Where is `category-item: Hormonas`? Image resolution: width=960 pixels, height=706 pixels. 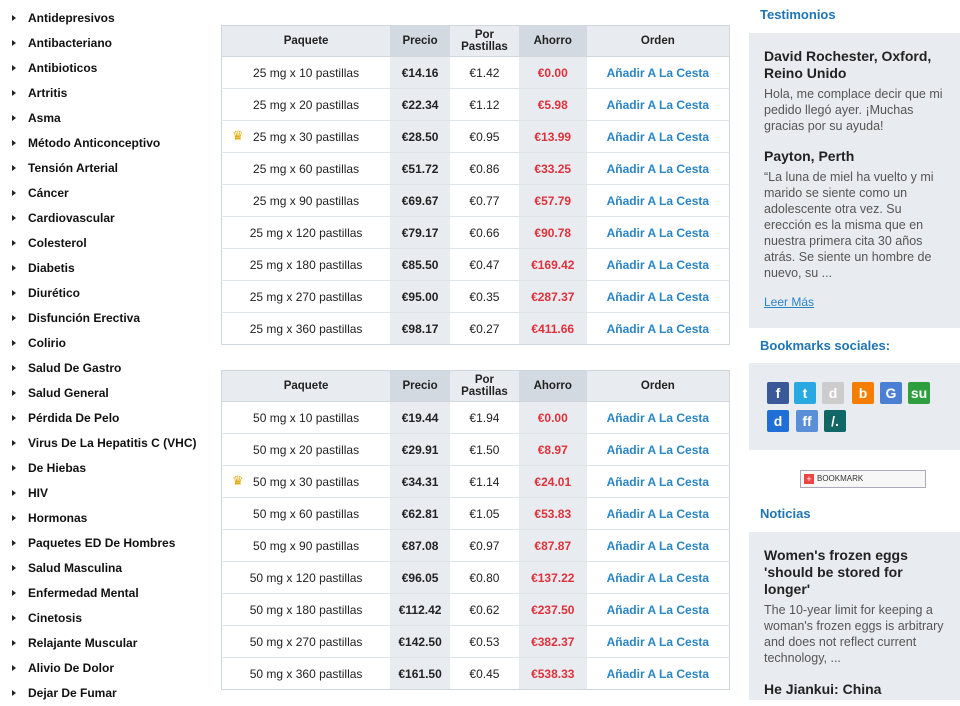
category-item: Hormonas is located at coordinates (105, 518).